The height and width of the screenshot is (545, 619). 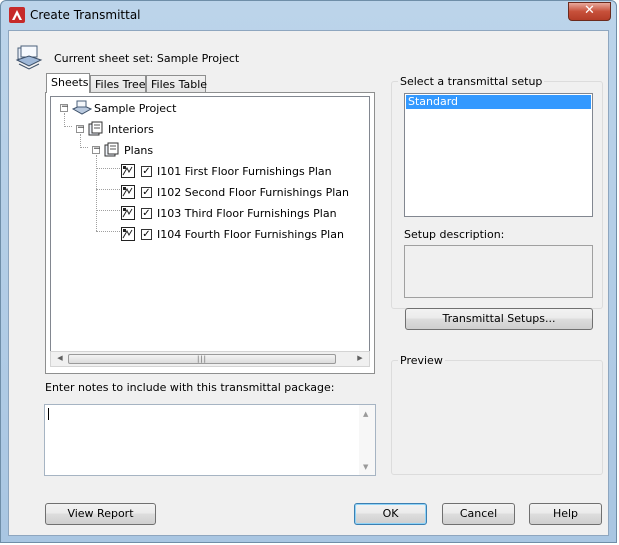 I want to click on tab-sheets-label: Sheets, so click(x=70, y=82).